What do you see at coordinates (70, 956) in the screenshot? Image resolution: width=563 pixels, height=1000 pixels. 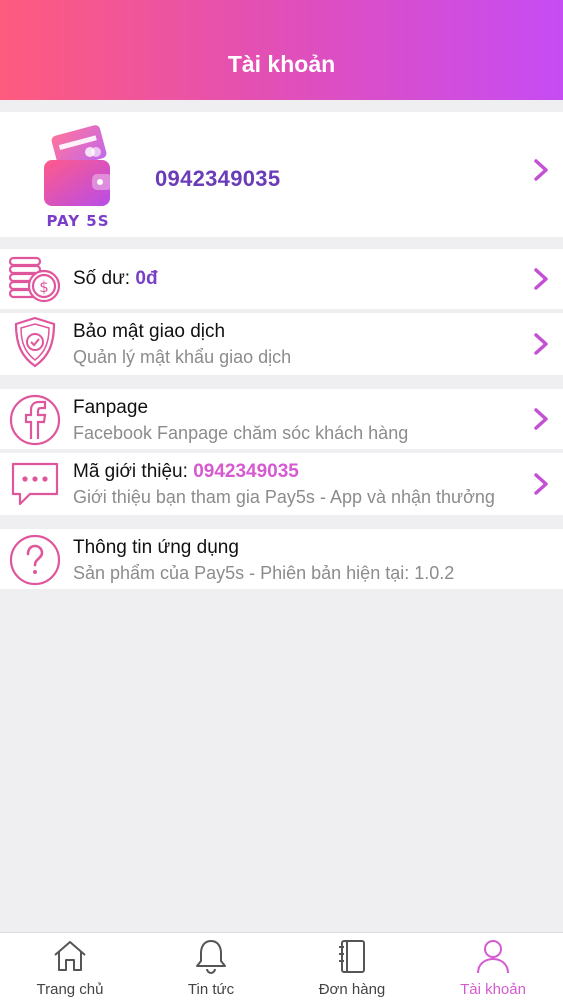 I see `home-icon` at bounding box center [70, 956].